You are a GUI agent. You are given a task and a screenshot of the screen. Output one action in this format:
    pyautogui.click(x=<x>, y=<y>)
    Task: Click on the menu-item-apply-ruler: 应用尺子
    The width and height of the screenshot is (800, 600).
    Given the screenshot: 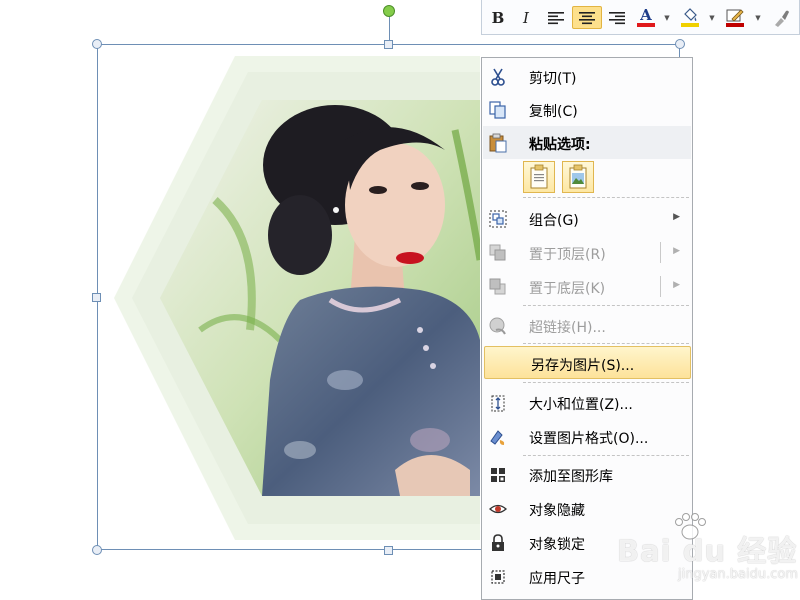 What is the action you would take?
    pyautogui.click(x=587, y=576)
    